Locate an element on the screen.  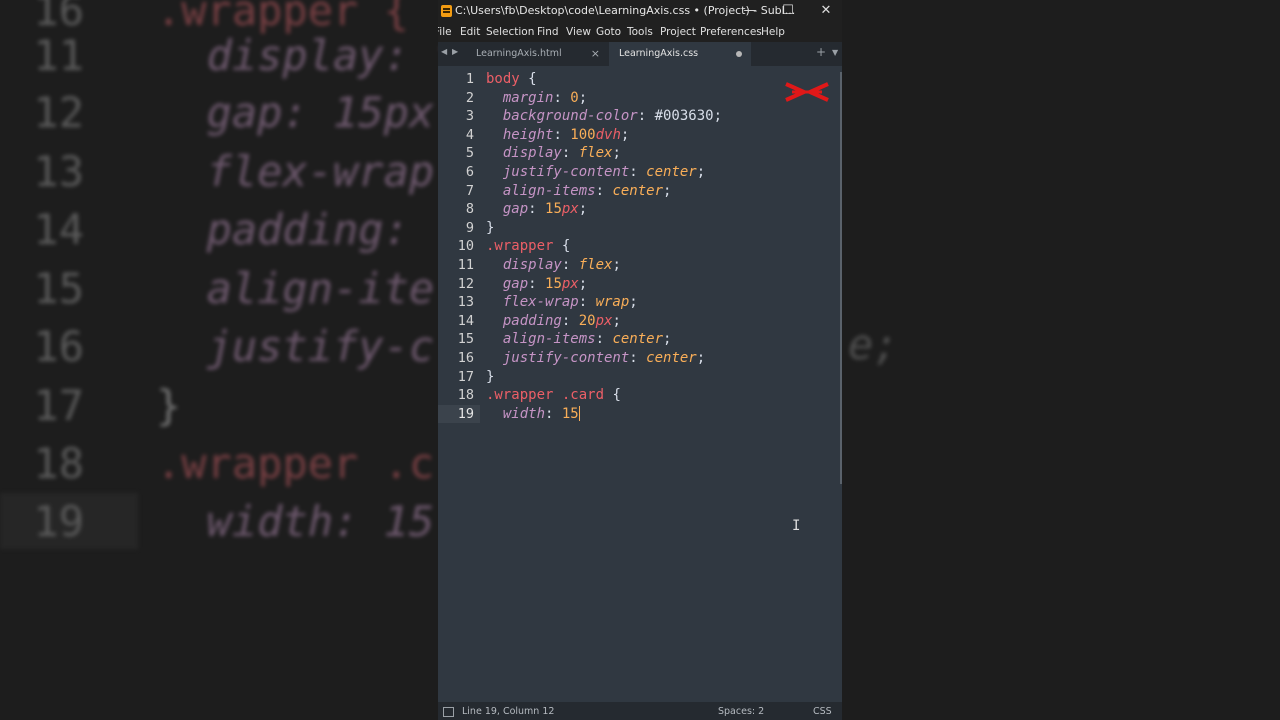
status-position: Line 19, Column 12 is located at coordinates (508, 711).